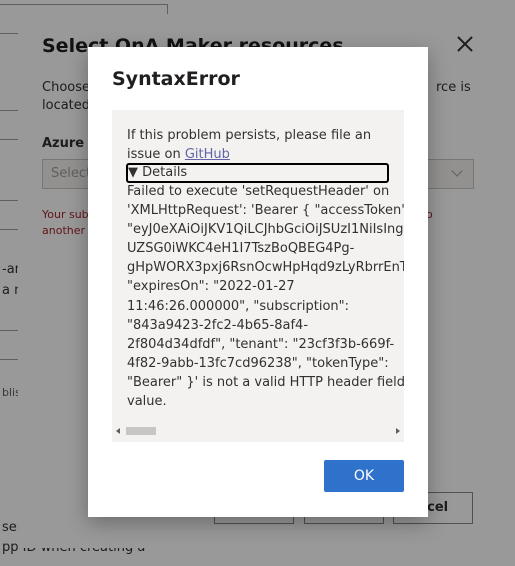  I want to click on scroll-left-icon, so click(118, 431).